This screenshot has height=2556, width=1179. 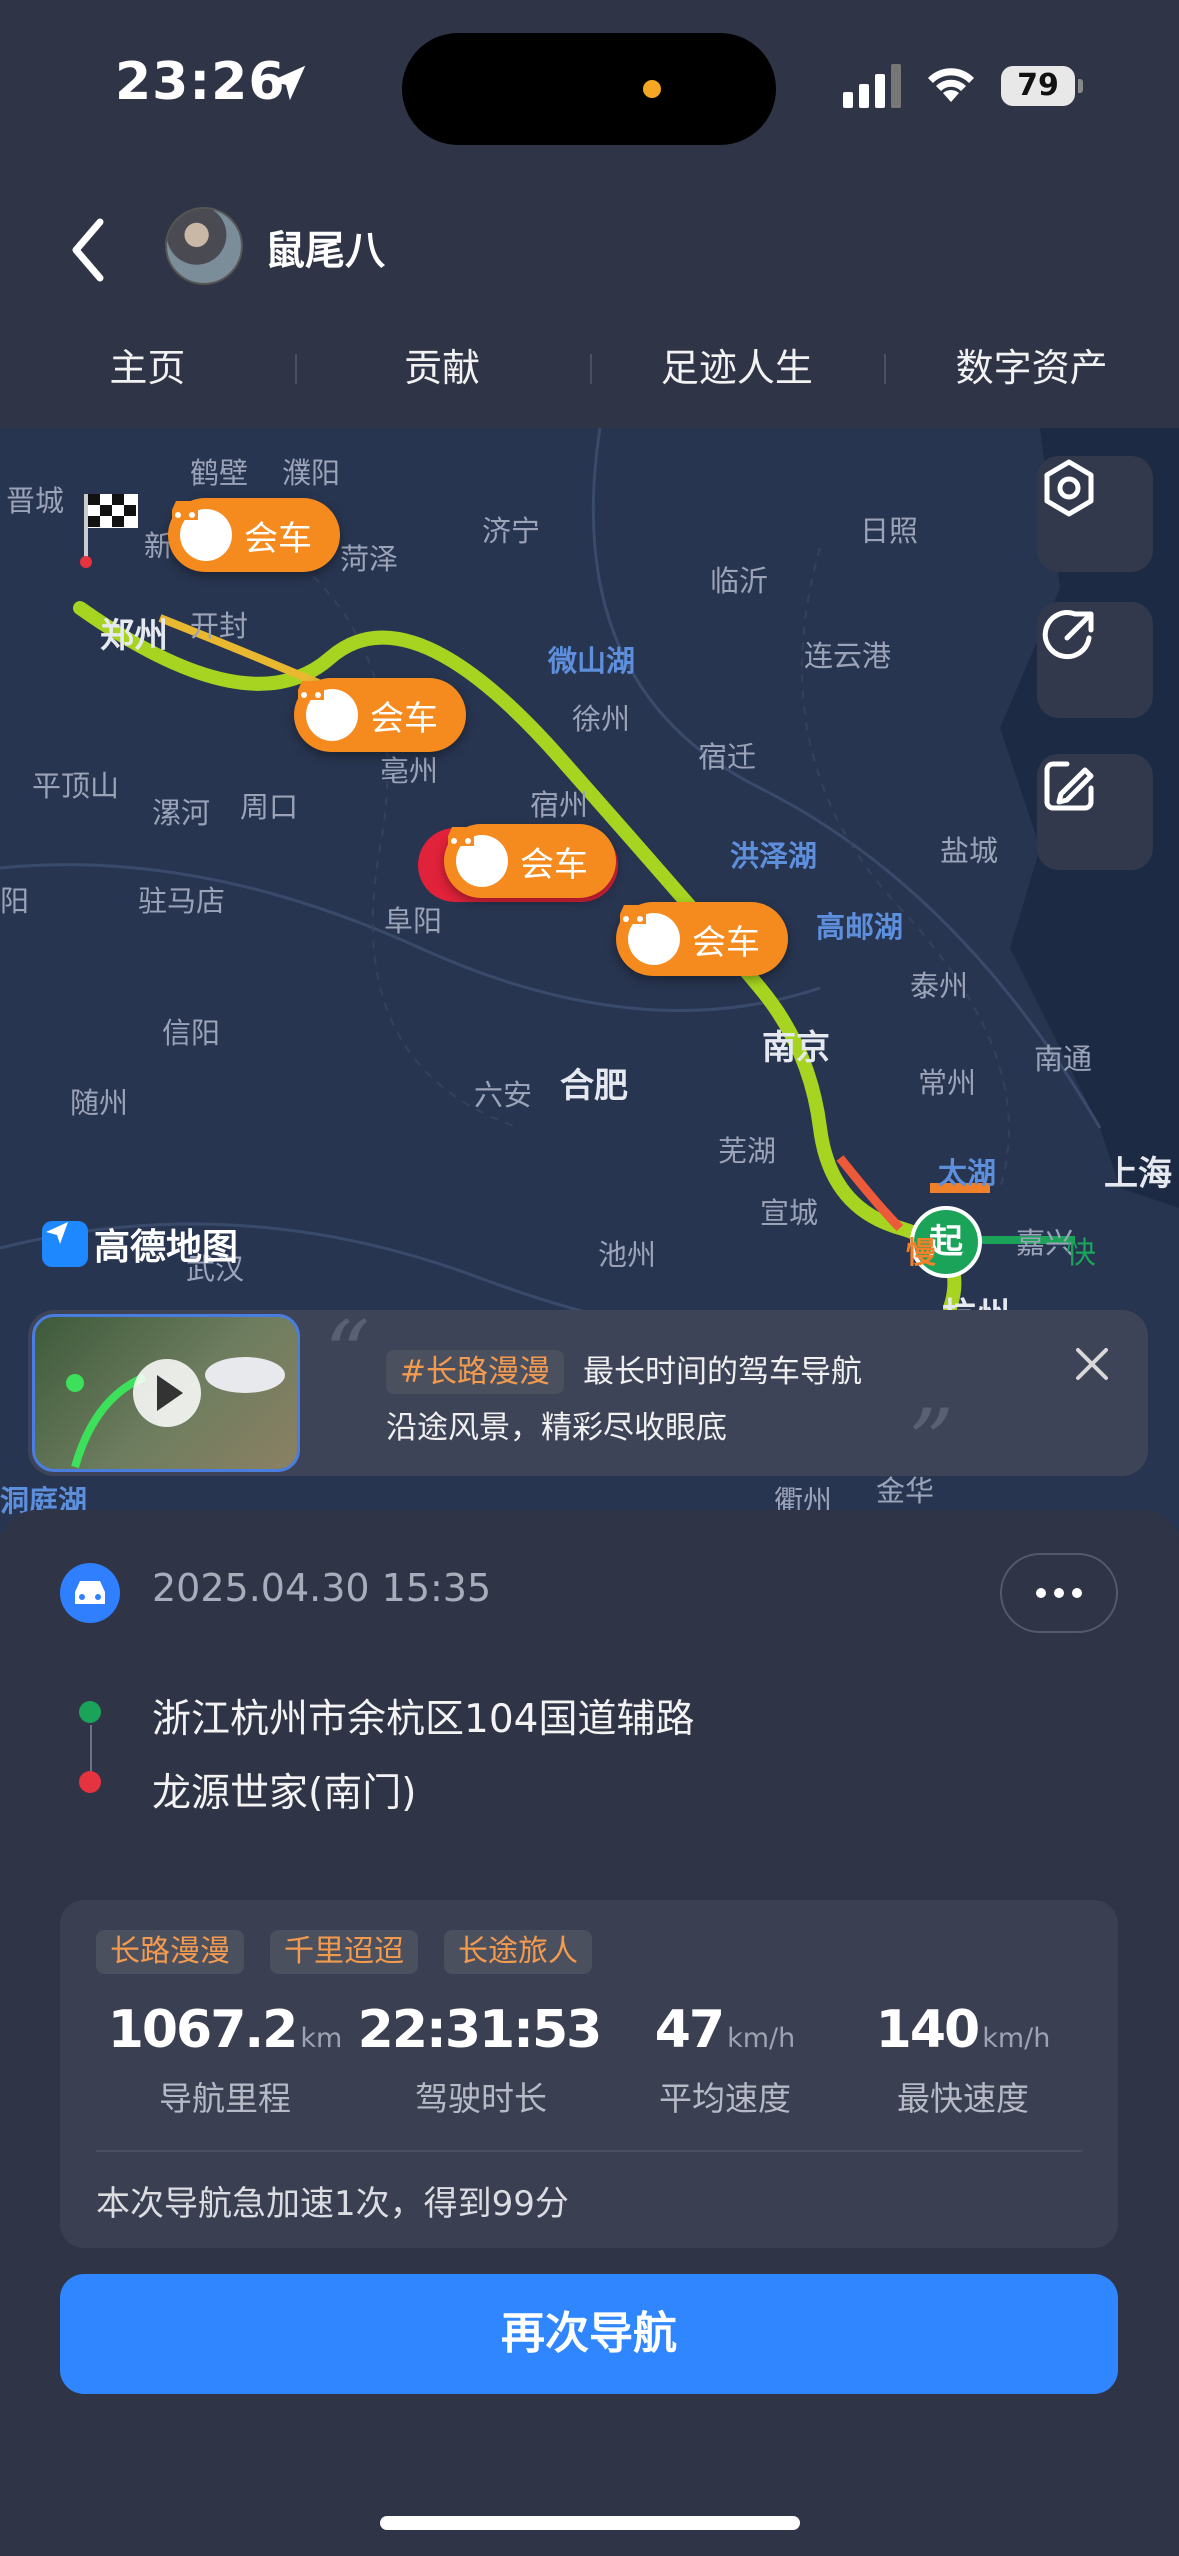 What do you see at coordinates (739, 581) in the screenshot?
I see `city-label: 临沂` at bounding box center [739, 581].